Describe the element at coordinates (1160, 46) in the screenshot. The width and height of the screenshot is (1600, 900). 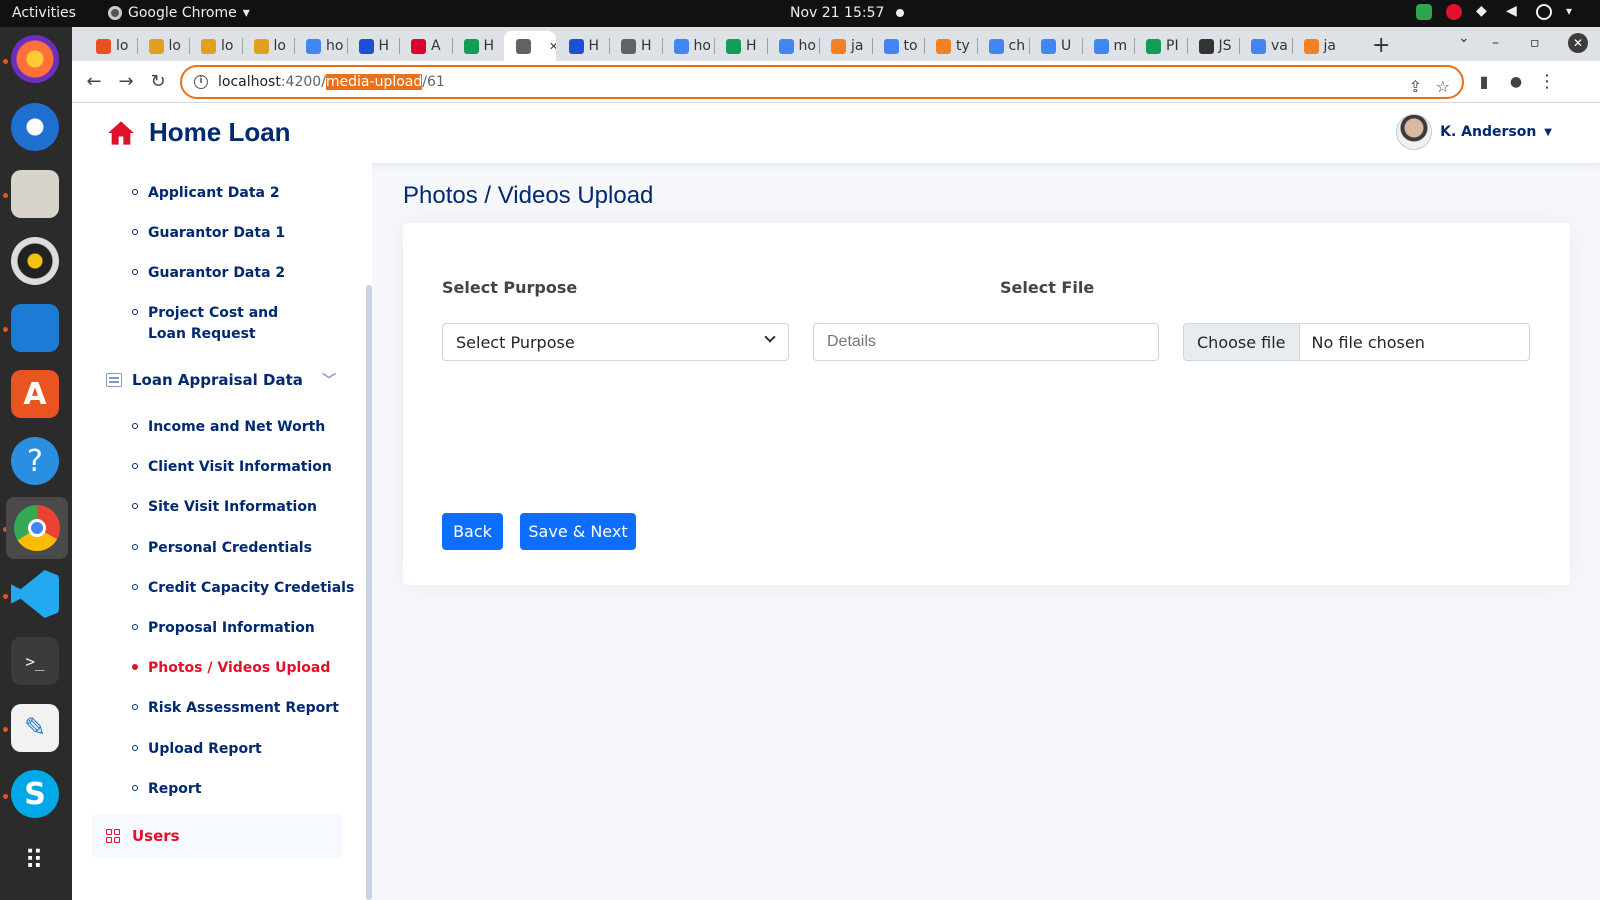
I see `browser-tab: PI` at that location.